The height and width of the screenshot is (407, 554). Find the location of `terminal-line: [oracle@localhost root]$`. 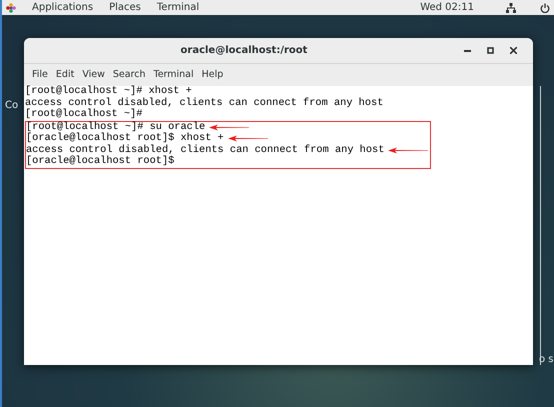

terminal-line: [oracle@localhost root]$ is located at coordinates (100, 162).